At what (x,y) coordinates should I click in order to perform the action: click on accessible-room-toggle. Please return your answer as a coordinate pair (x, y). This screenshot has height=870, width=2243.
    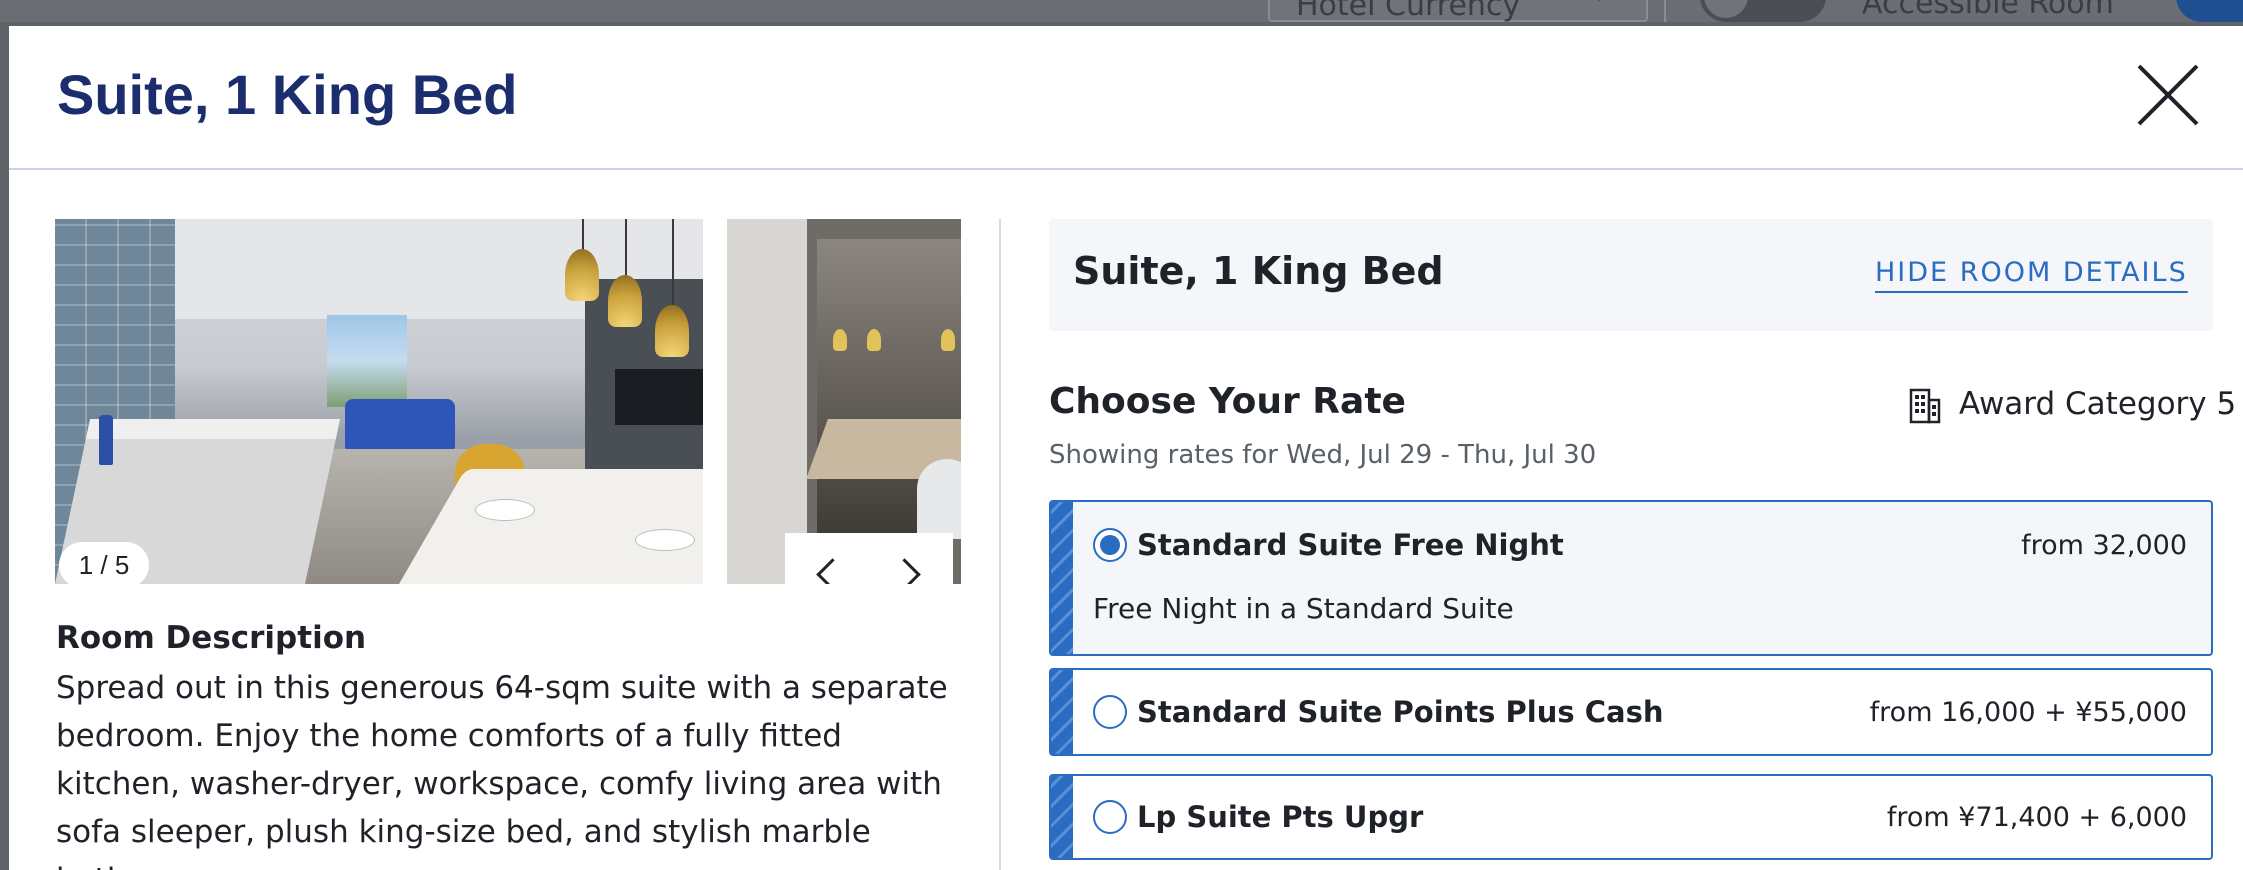
    Looking at the image, I should click on (1763, 11).